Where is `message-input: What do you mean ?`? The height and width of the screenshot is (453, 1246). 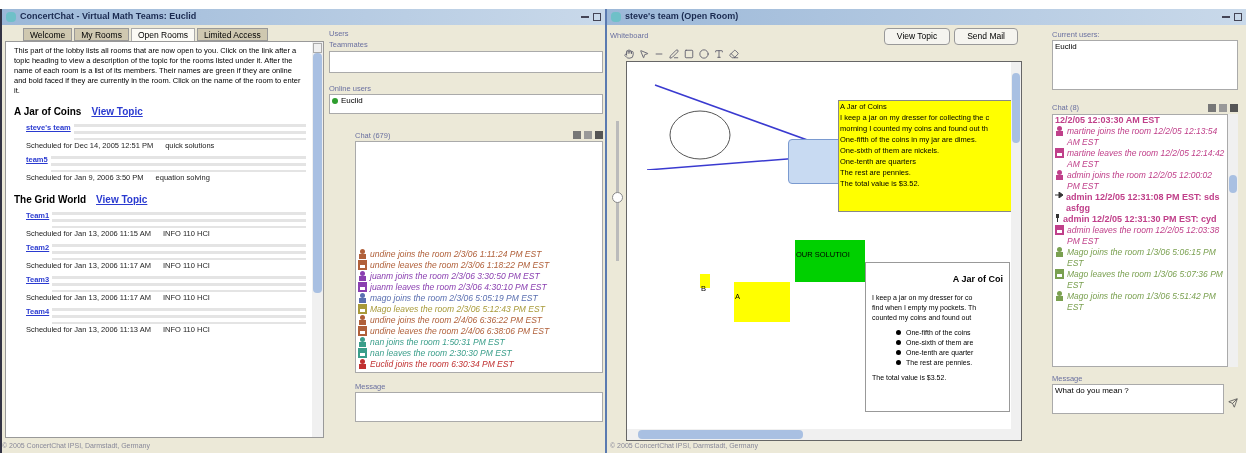 message-input: What do you mean ? is located at coordinates (1138, 398).